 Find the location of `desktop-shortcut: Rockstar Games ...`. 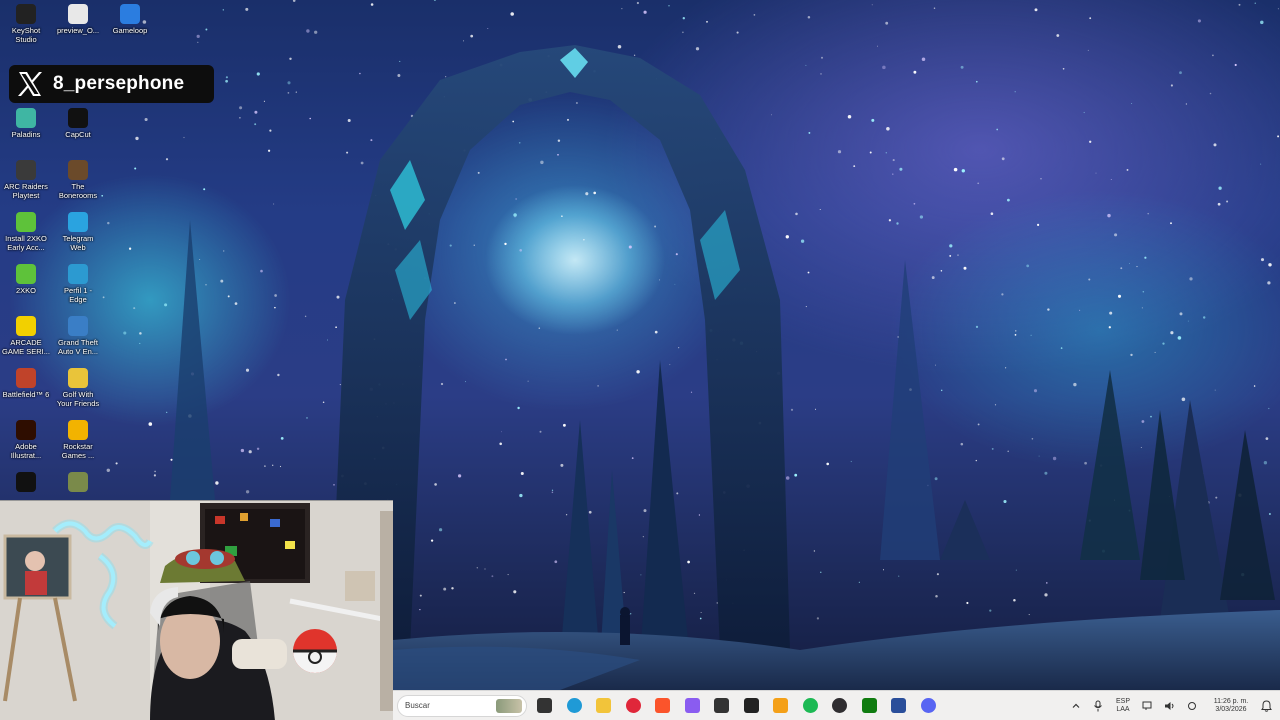

desktop-shortcut: Rockstar Games ... is located at coordinates (78, 441).